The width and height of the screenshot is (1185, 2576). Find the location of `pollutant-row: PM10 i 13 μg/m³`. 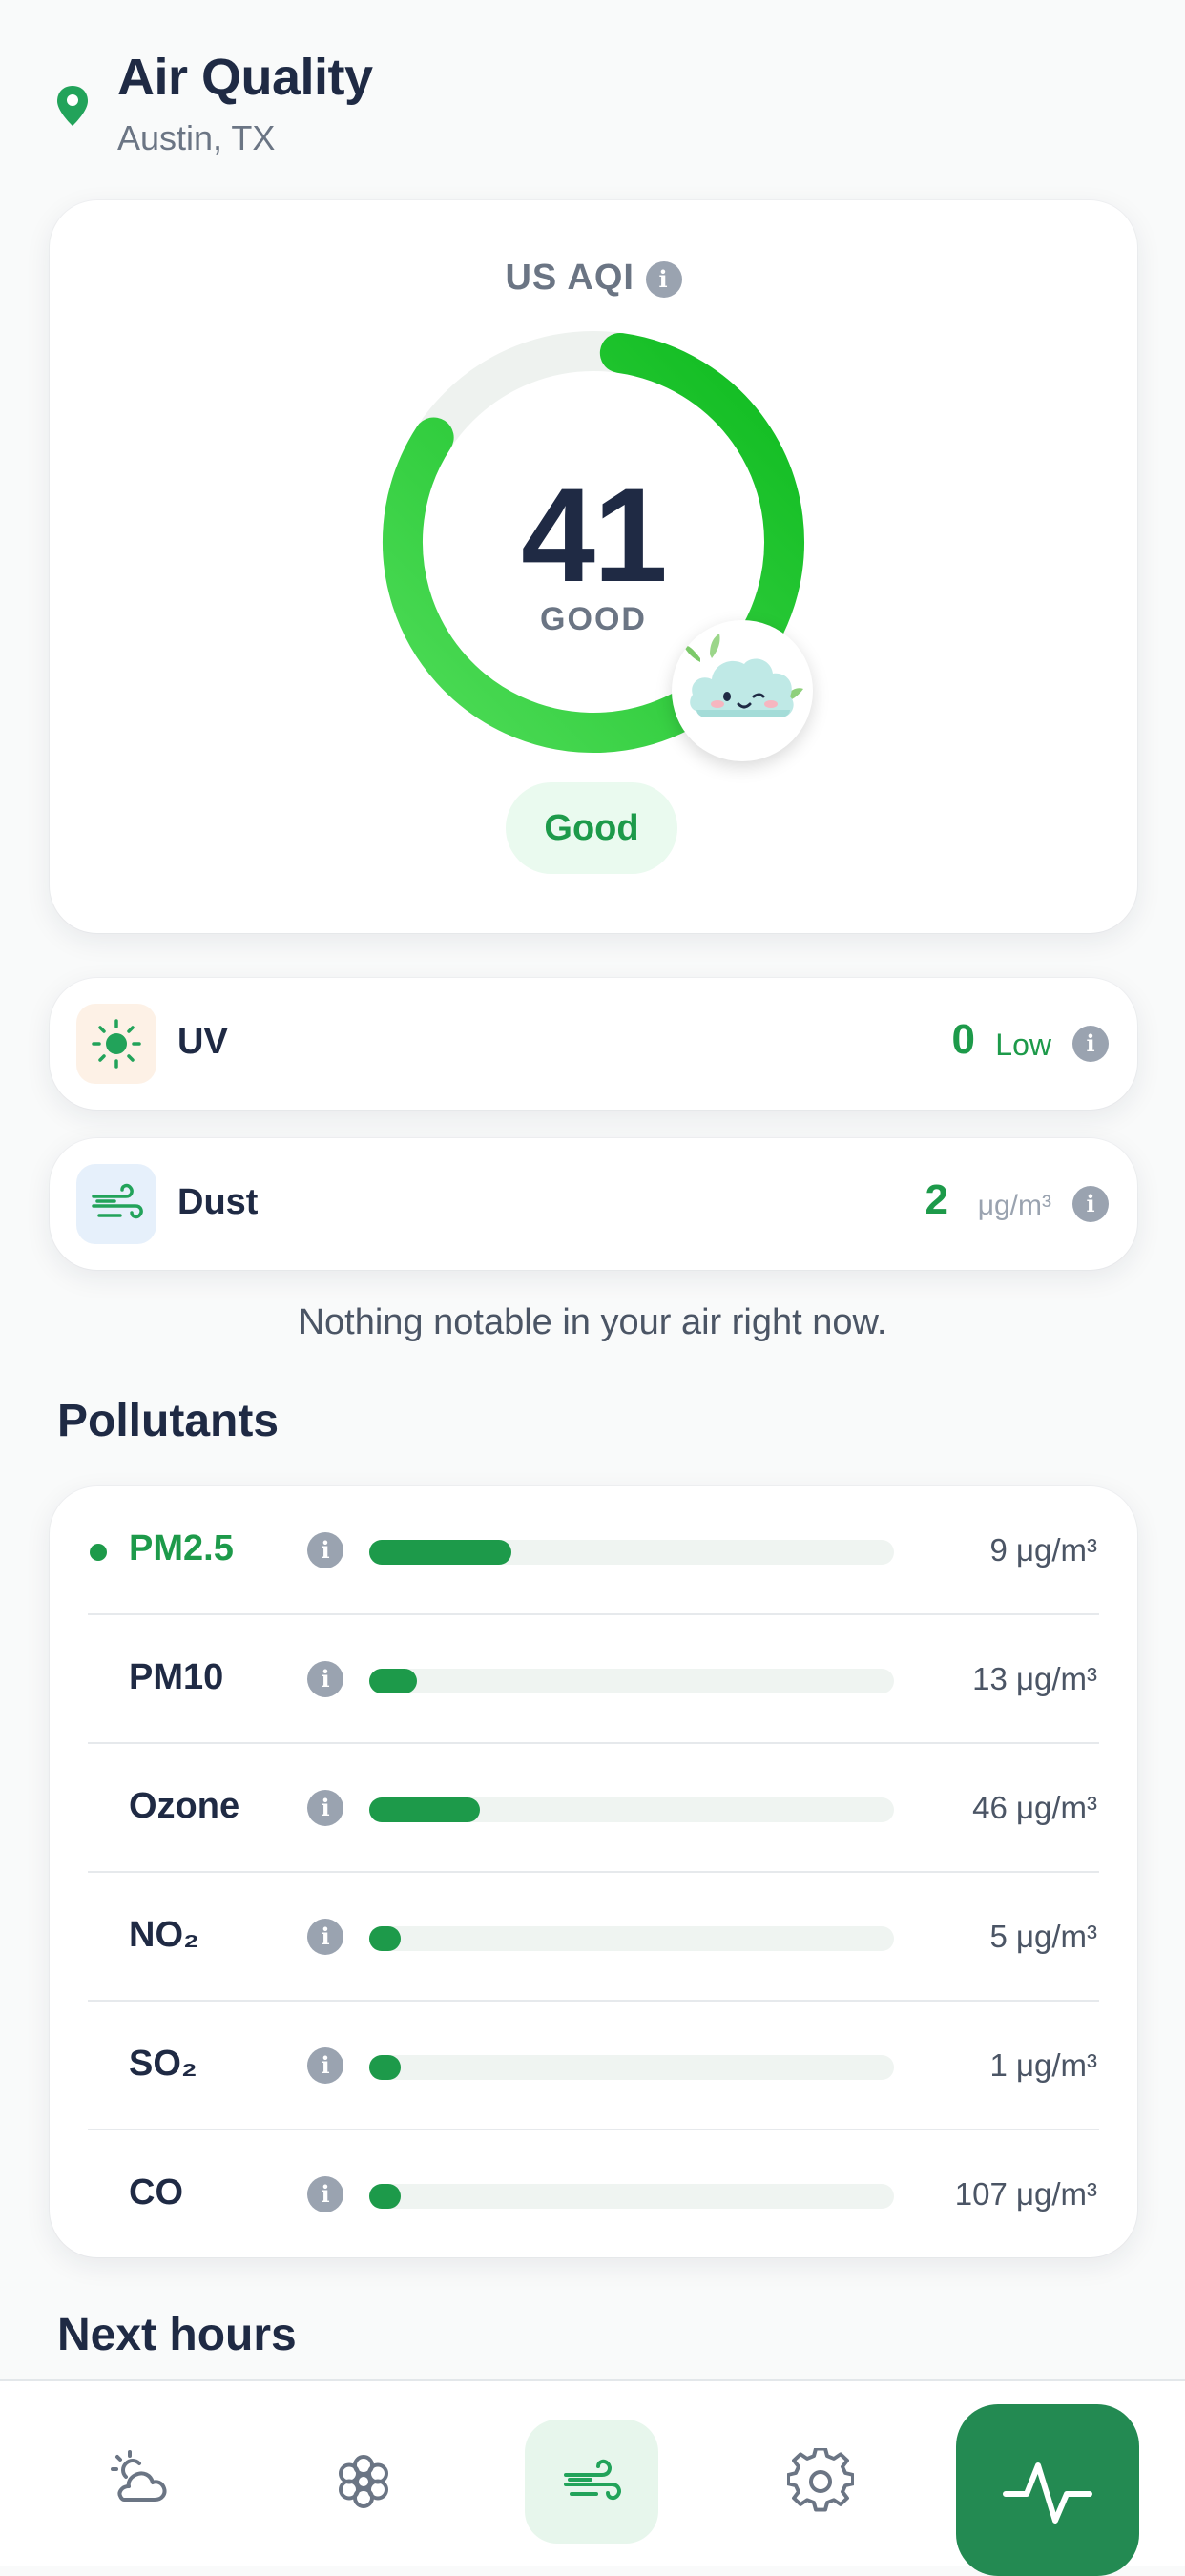

pollutant-row: PM10 i 13 μg/m³ is located at coordinates (593, 1679).